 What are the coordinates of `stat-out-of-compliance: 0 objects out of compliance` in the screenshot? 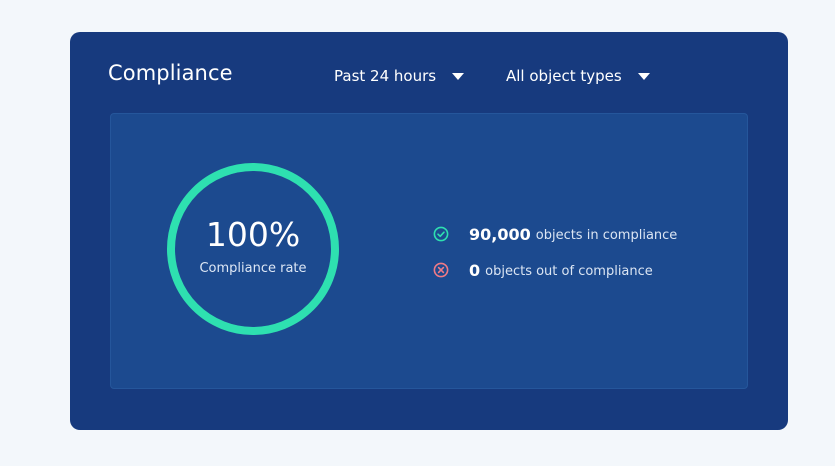 It's located at (555, 270).